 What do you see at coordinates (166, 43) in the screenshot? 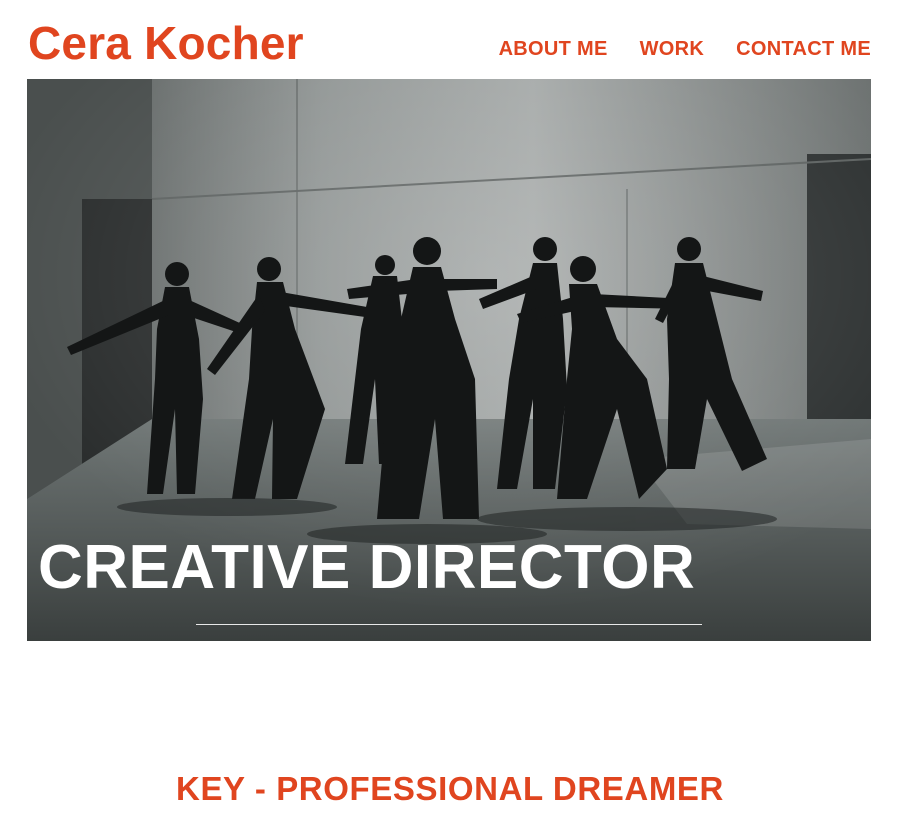
I see `site-title: Cera Kocher` at bounding box center [166, 43].